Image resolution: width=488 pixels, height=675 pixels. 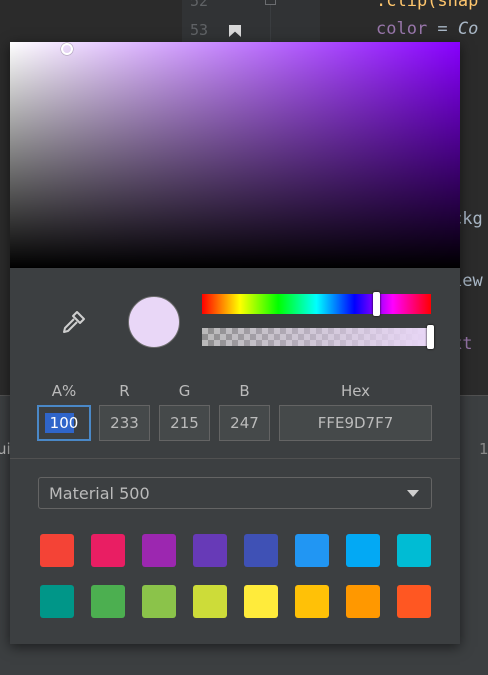 I want to click on eyedropper-icon, so click(x=74, y=322).